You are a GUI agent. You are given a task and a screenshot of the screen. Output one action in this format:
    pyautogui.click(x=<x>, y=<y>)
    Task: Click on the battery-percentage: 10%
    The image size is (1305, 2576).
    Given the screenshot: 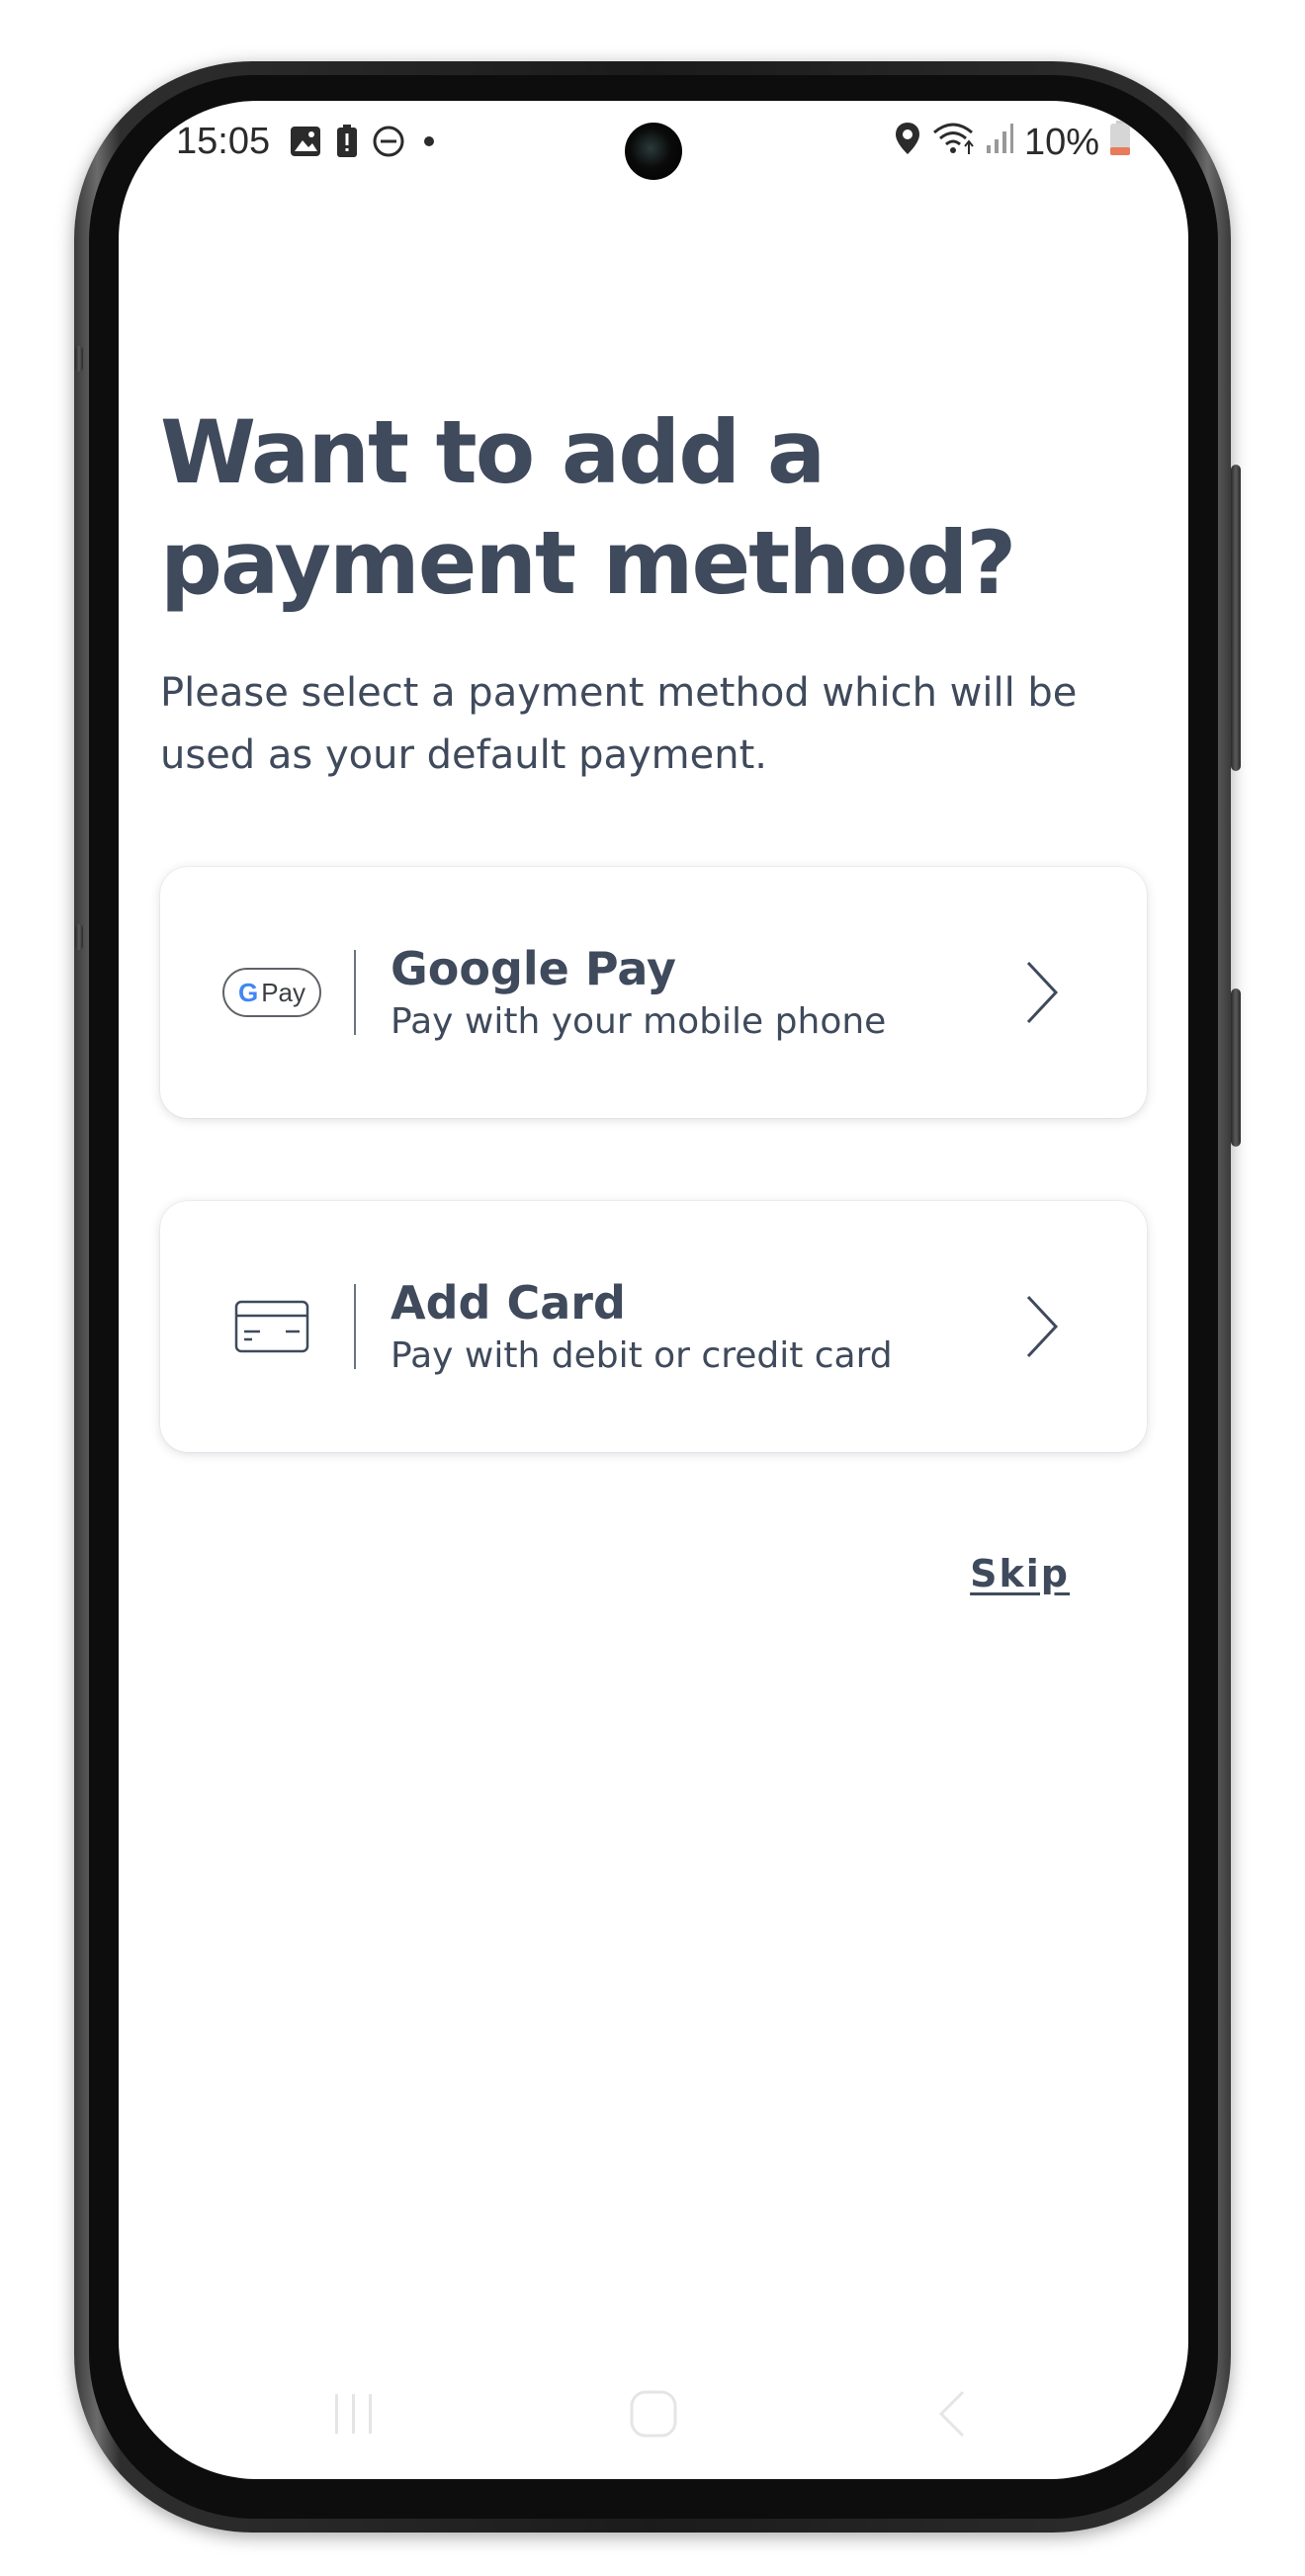 What is the action you would take?
    pyautogui.click(x=1061, y=142)
    